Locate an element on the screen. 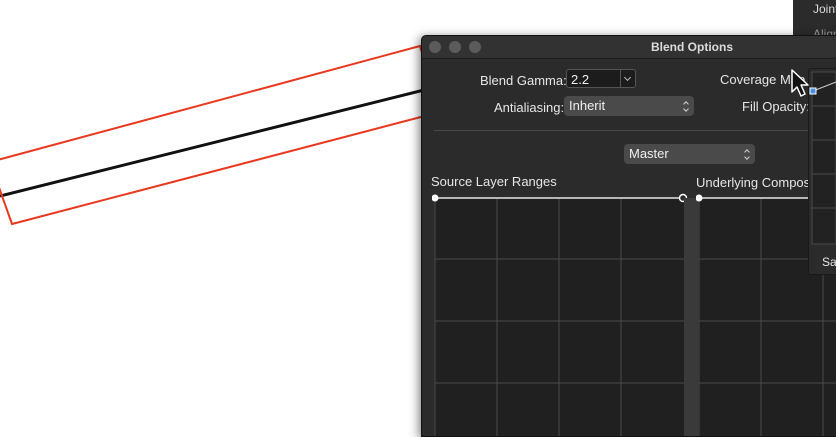 The height and width of the screenshot is (437, 836). chevron-down-icon is located at coordinates (627, 78).